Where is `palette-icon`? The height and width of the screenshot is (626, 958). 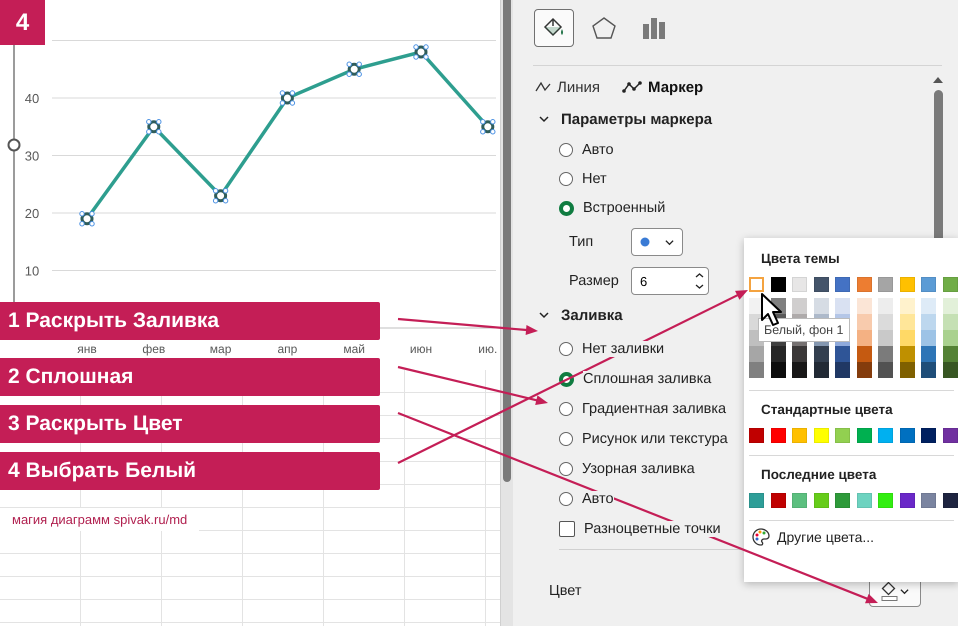 palette-icon is located at coordinates (761, 537).